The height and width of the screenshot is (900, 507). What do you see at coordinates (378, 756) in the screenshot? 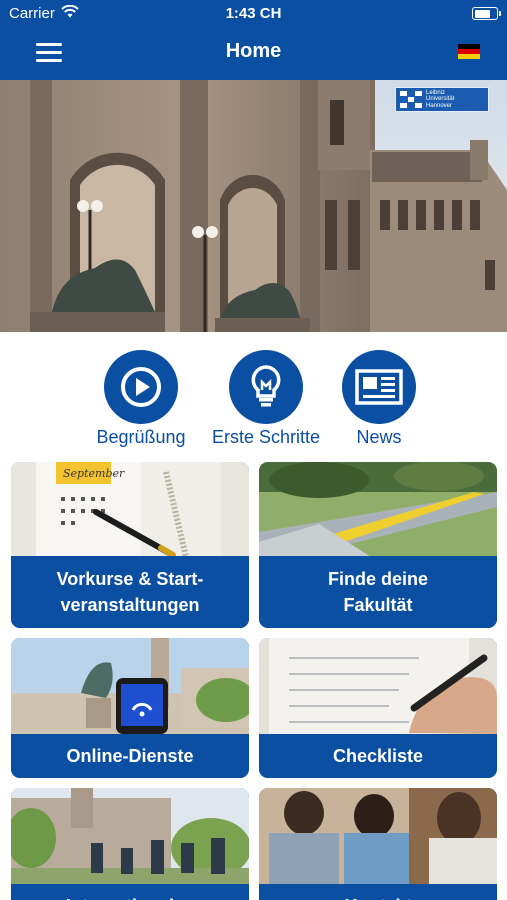
I see `tile-label: Checkliste` at bounding box center [378, 756].